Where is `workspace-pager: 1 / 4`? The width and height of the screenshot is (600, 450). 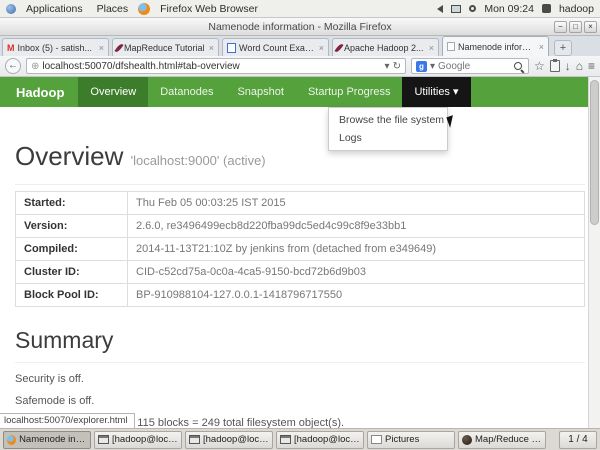
workspace-pager: 1 / 4 is located at coordinates (578, 439).